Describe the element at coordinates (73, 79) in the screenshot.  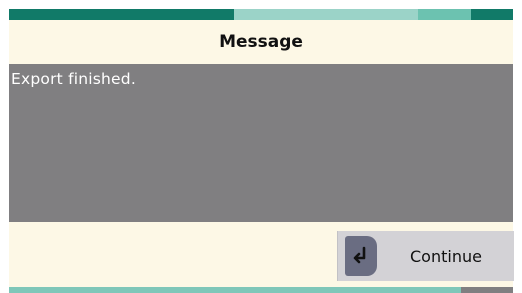
I see `message-text: Export finished.` at that location.